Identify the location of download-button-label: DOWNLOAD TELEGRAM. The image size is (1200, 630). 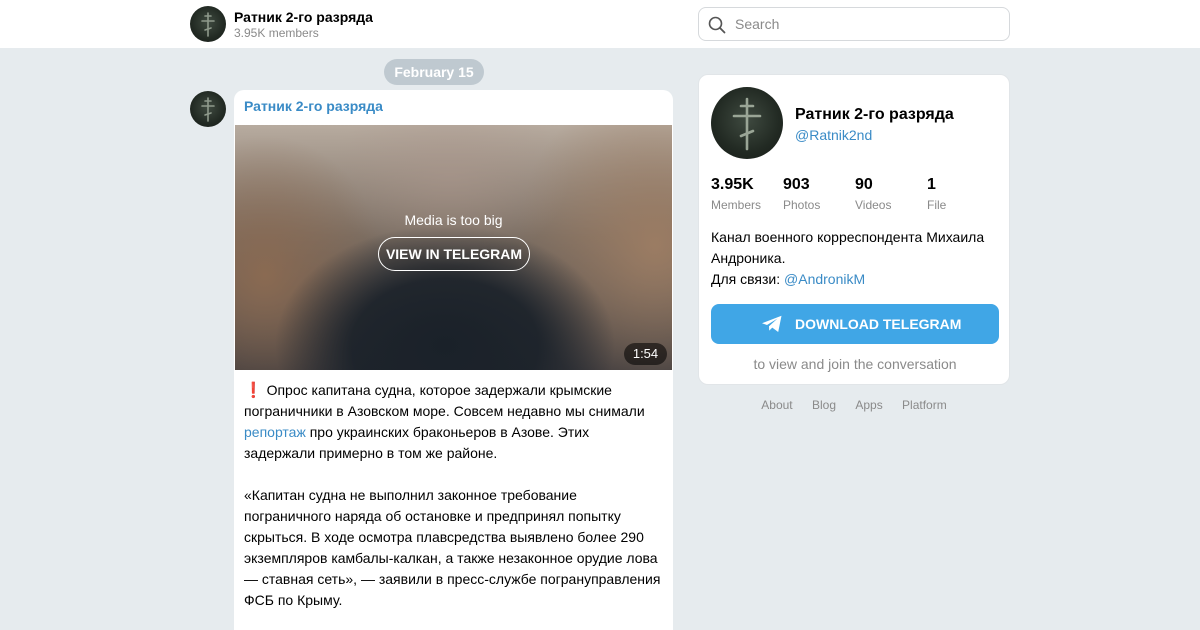
(878, 324).